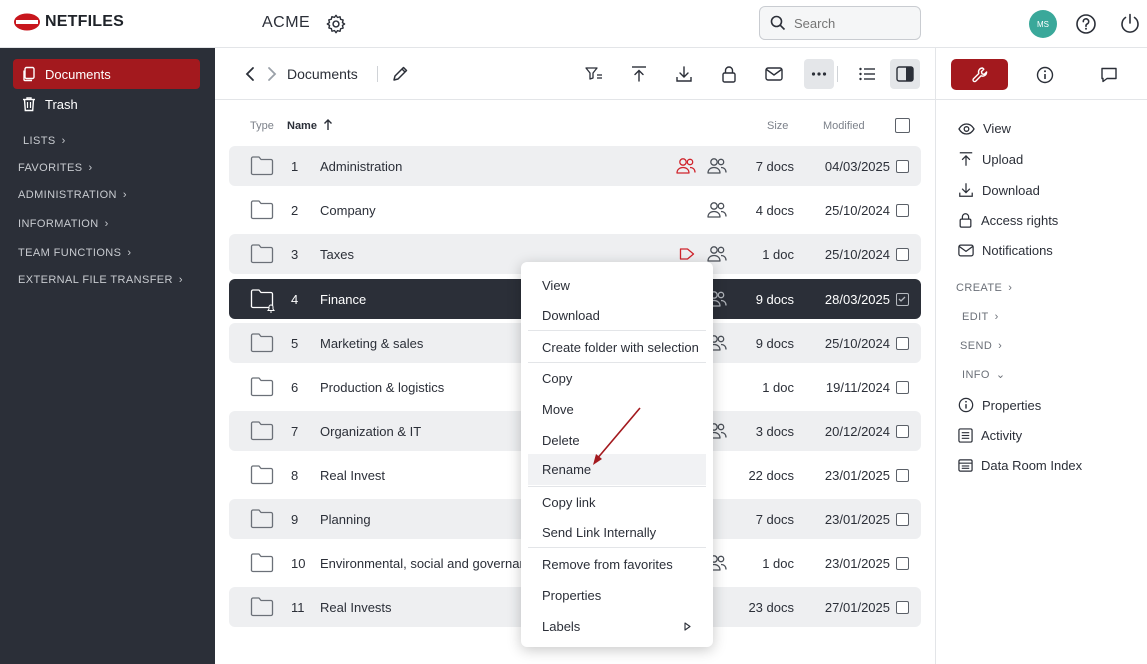 The image size is (1147, 664). Describe the element at coordinates (55, 168) in the screenshot. I see `sidebar-section-favorites: FAVORITES ›` at that location.